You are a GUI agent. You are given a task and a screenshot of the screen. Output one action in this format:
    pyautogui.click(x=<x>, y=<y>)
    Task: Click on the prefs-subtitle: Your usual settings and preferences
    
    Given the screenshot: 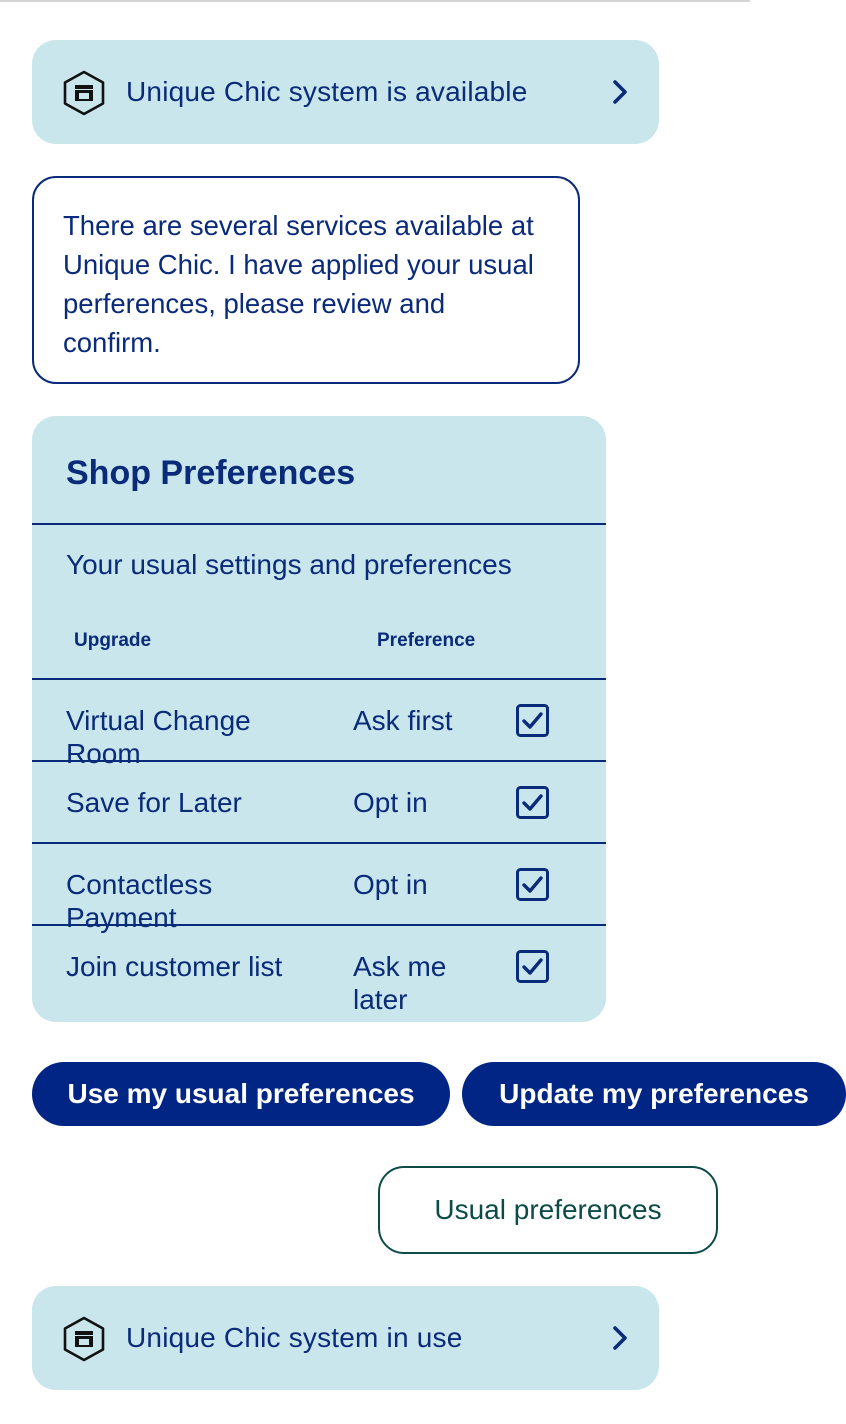 What is the action you would take?
    pyautogui.click(x=289, y=564)
    